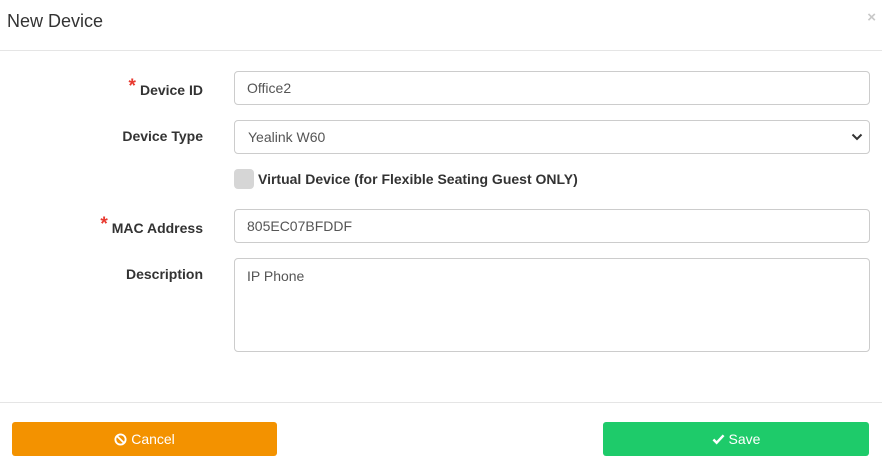 This screenshot has width=882, height=468. Describe the element at coordinates (744, 439) in the screenshot. I see `save-label: Save` at that location.